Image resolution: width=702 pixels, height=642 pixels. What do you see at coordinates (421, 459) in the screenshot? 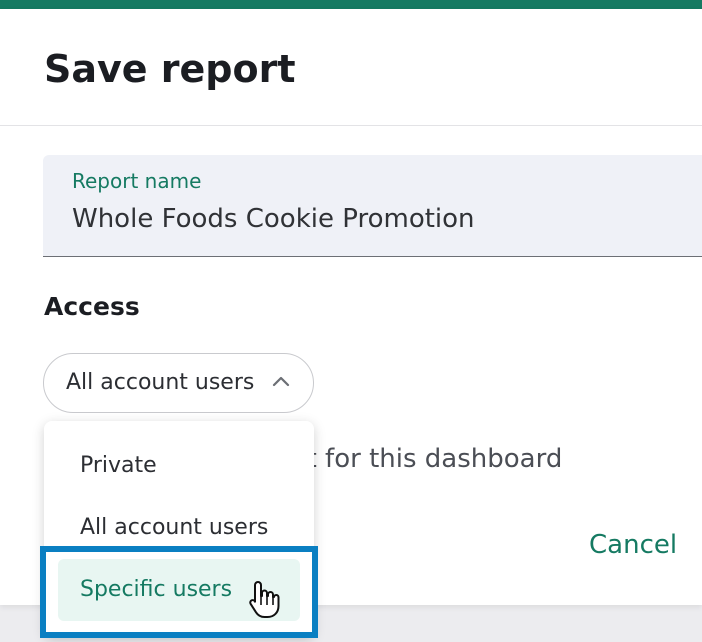
I see `partially-hidden-option-text: ort for this dashboard` at bounding box center [421, 459].